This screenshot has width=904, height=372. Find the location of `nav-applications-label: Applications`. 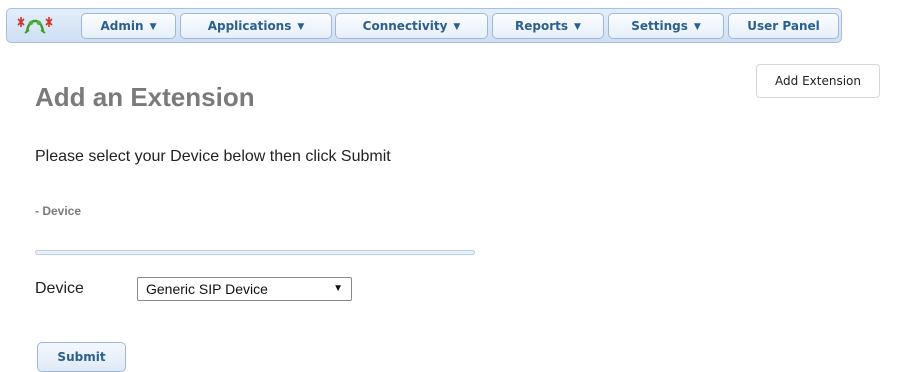

nav-applications-label: Applications is located at coordinates (249, 26).